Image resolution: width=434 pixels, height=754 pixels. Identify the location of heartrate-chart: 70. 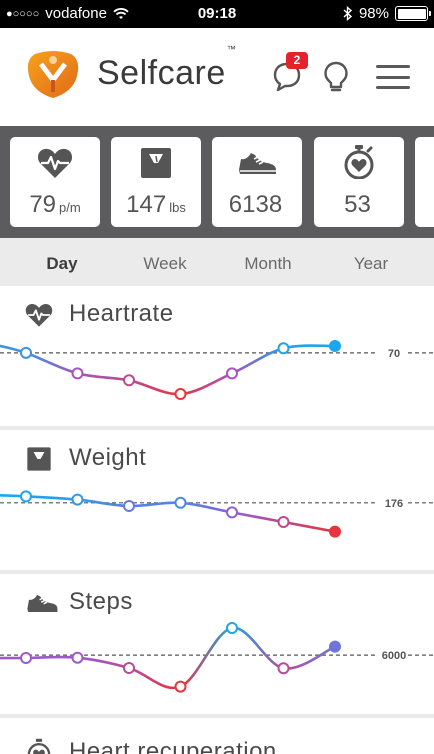
(217, 370).